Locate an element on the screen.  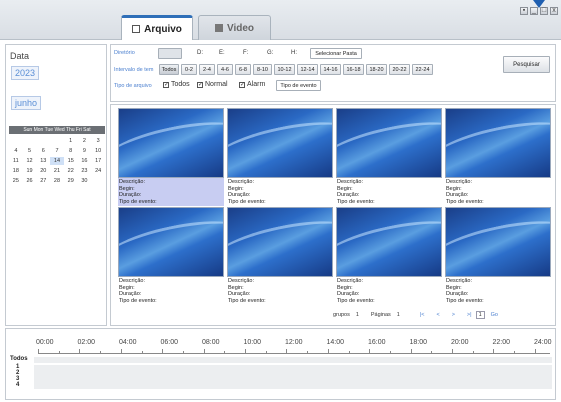
tab-arquivo: Arquivo is located at coordinates (157, 27).